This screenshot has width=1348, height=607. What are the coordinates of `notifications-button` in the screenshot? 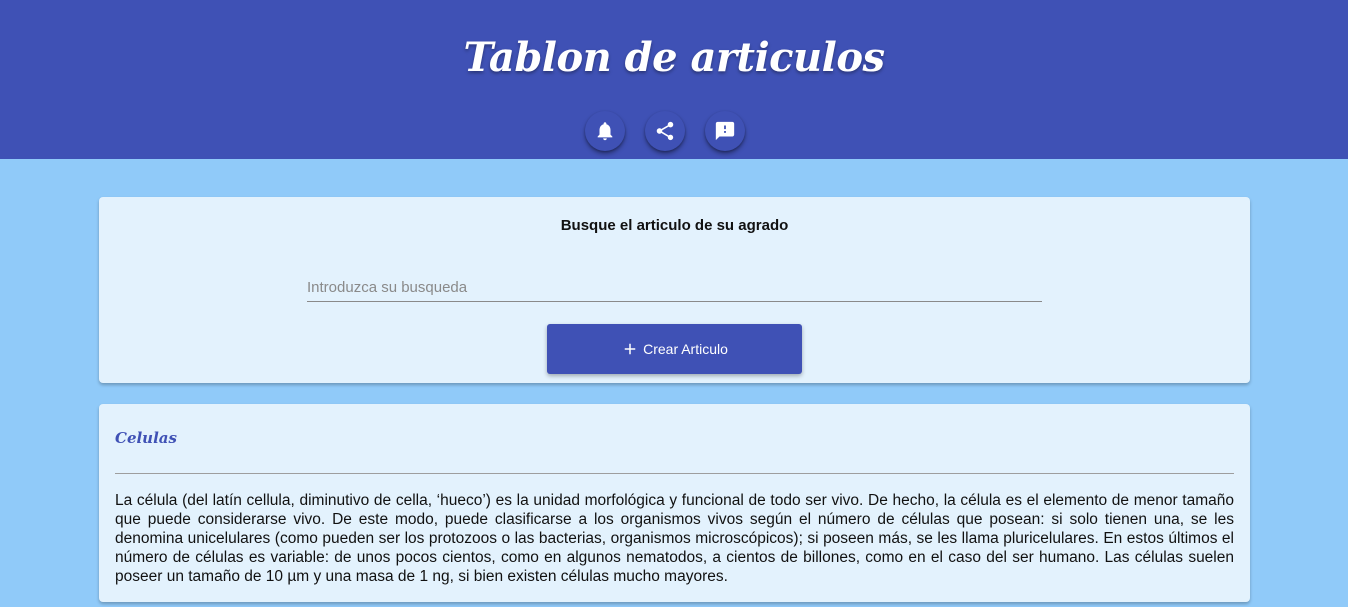 It's located at (605, 131).